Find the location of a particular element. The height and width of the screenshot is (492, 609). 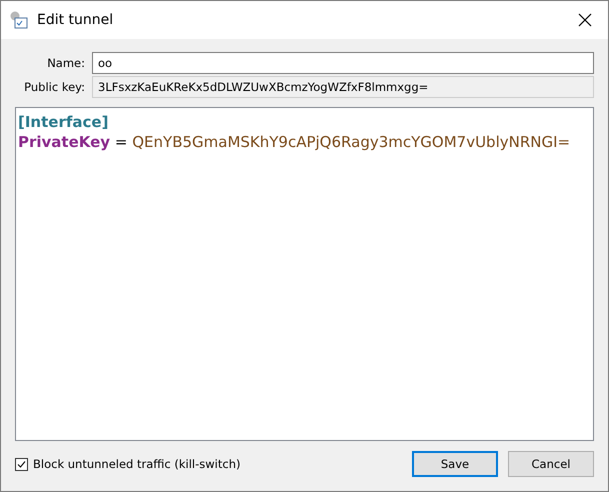

close-icon is located at coordinates (585, 20).